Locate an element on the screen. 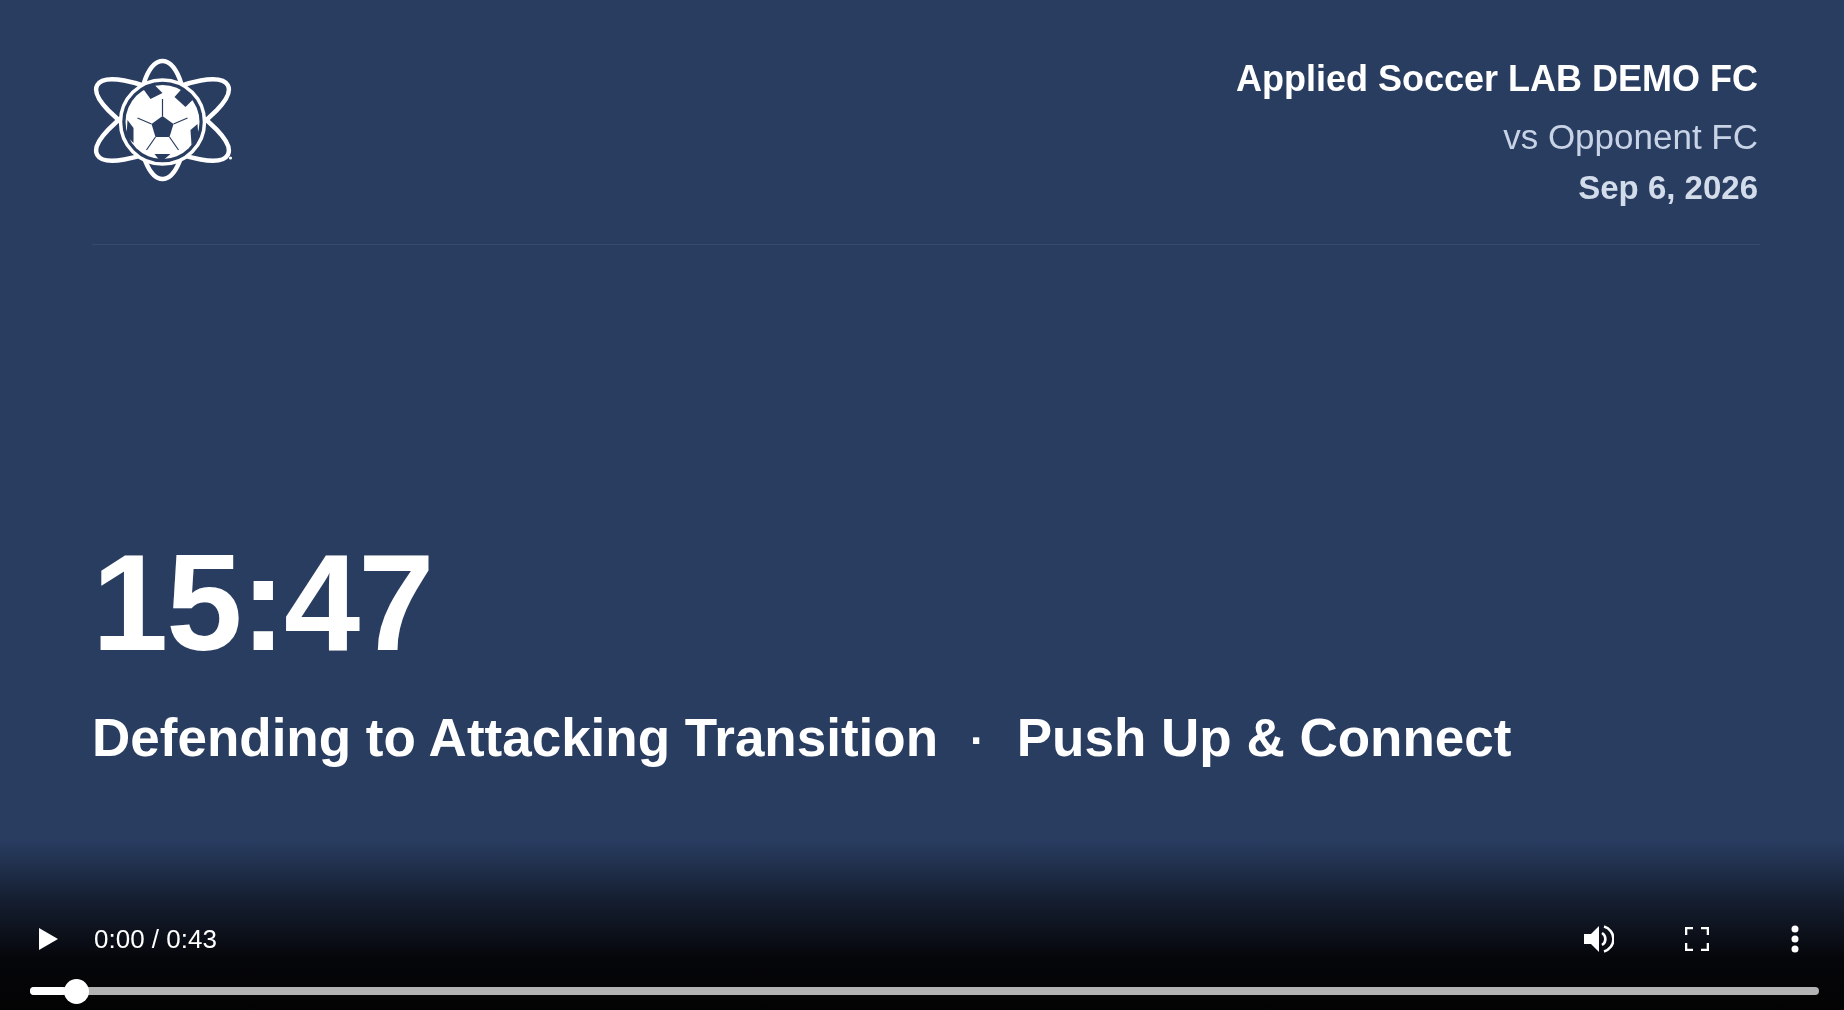  match-clock: 15:47 is located at coordinates (262, 603).